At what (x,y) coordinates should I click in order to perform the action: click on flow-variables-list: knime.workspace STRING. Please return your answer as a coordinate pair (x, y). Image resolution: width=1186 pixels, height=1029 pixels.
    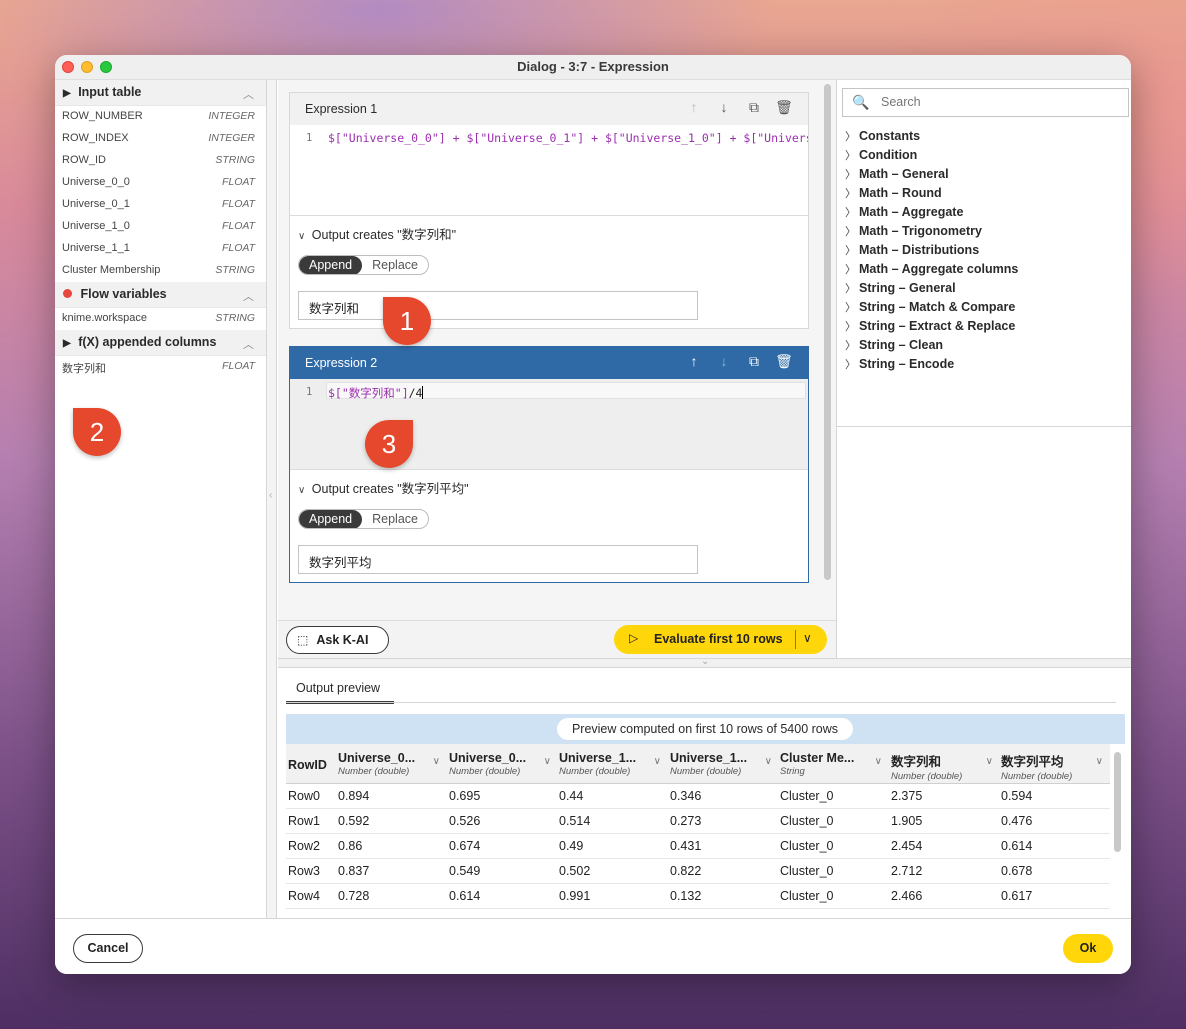
    Looking at the image, I should click on (160, 319).